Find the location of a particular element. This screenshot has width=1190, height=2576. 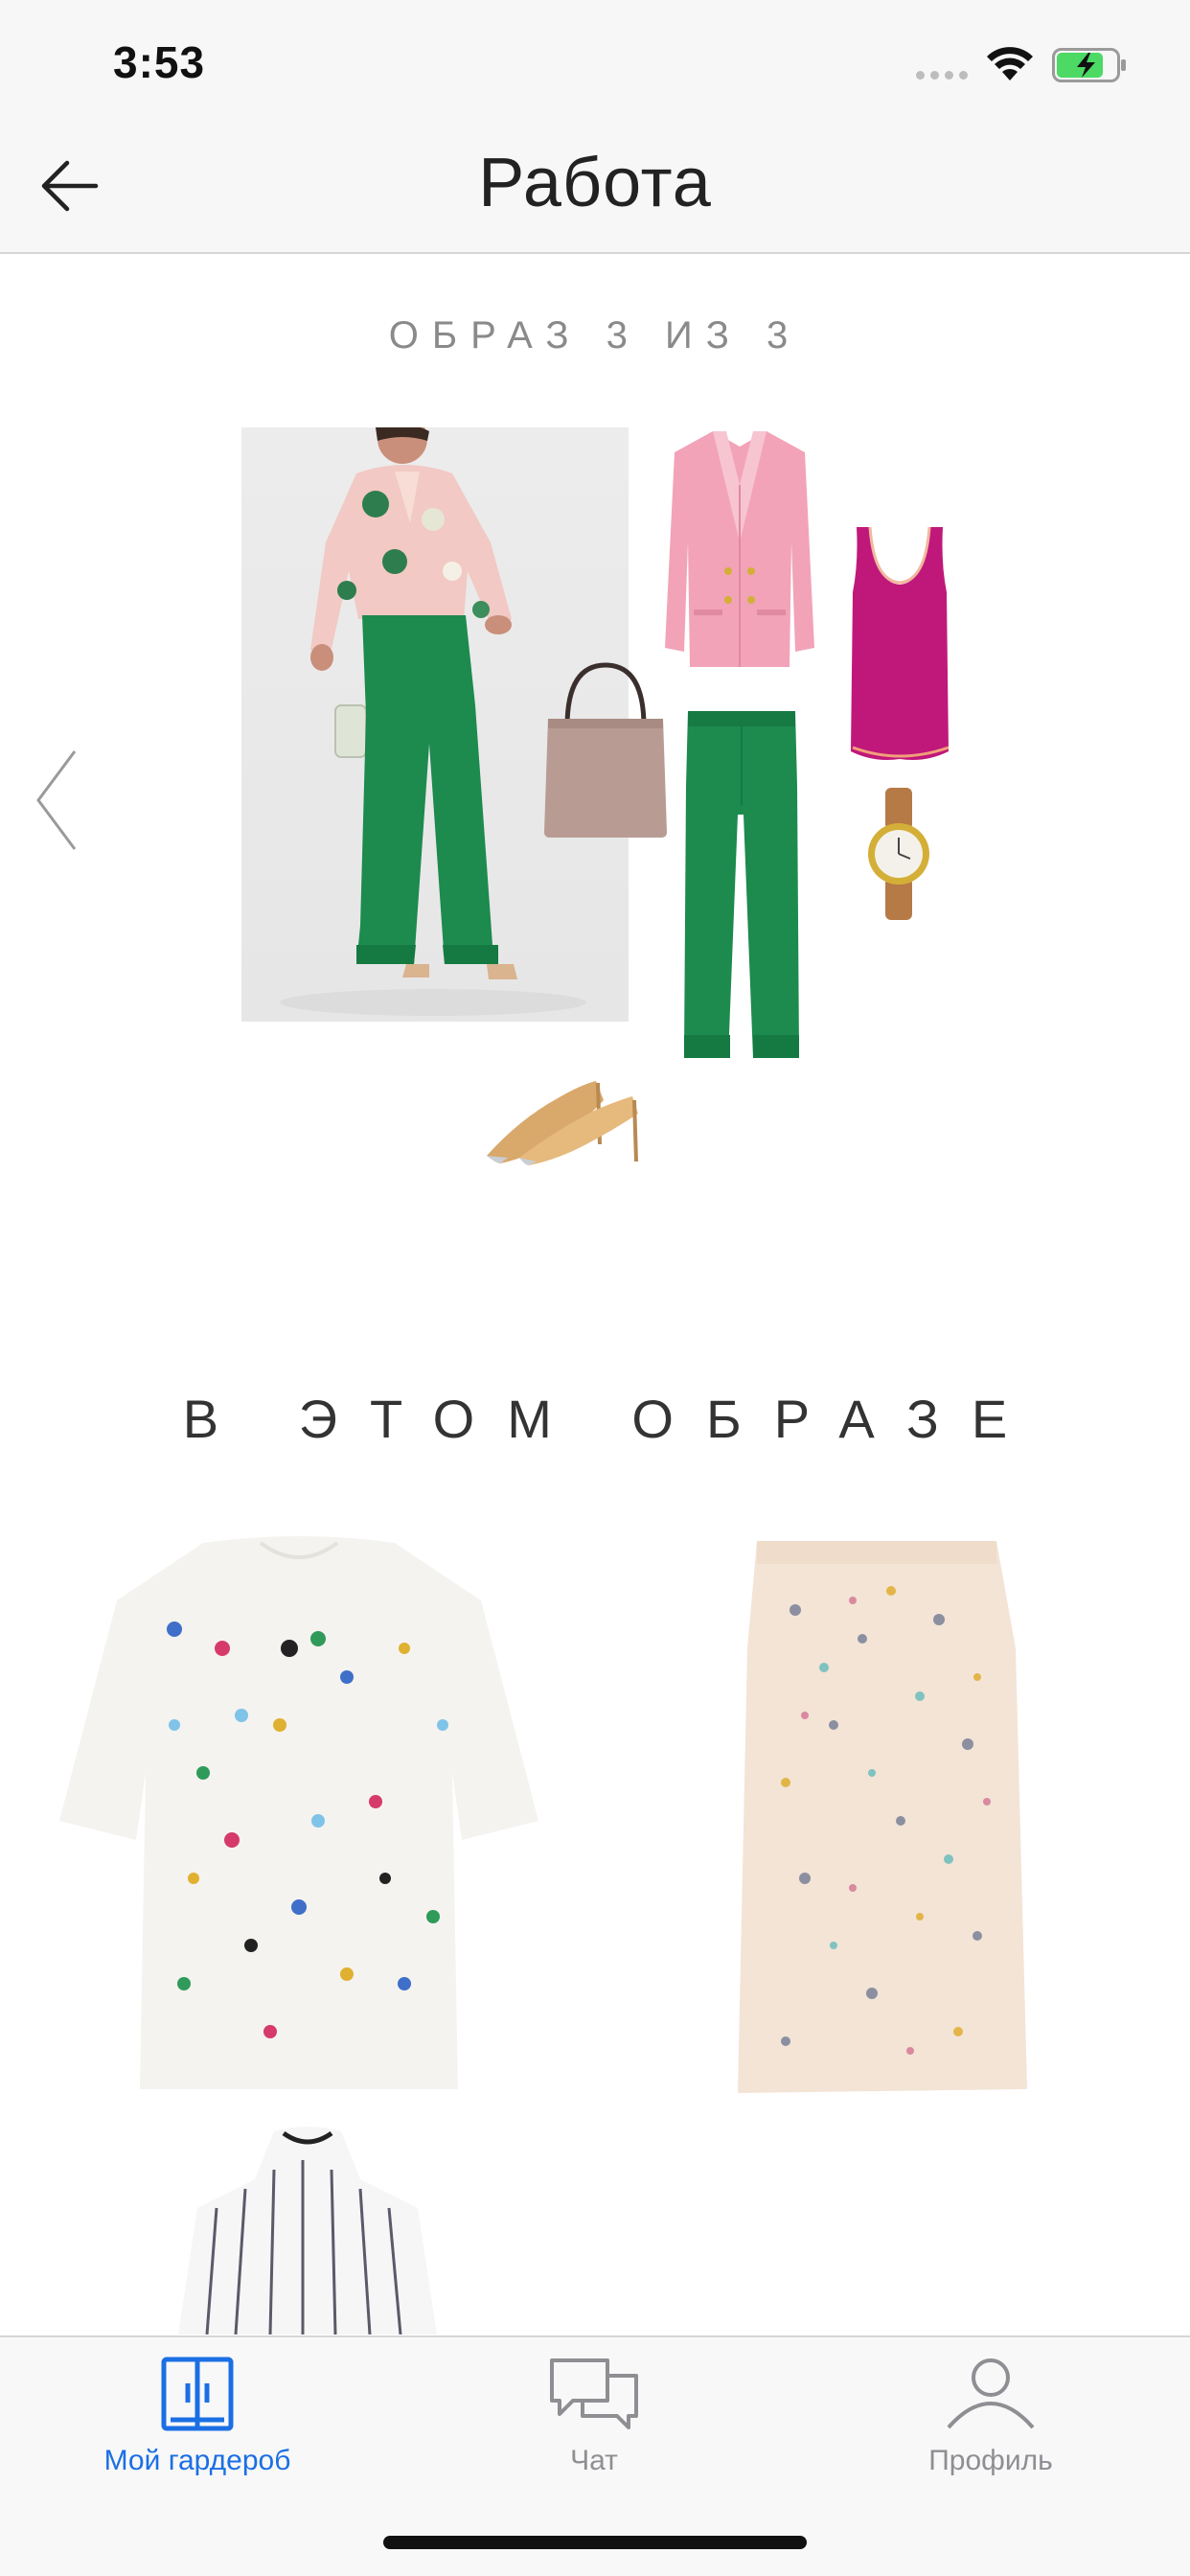

tab-chat: Чат is located at coordinates (594, 2433).